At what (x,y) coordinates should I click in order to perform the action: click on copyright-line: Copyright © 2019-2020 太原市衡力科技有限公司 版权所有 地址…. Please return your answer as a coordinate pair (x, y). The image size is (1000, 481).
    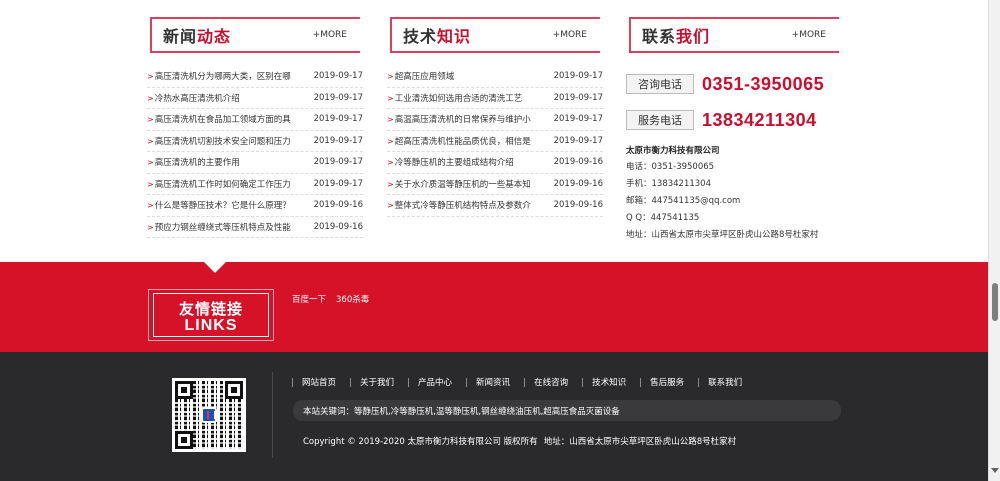
    Looking at the image, I should click on (519, 441).